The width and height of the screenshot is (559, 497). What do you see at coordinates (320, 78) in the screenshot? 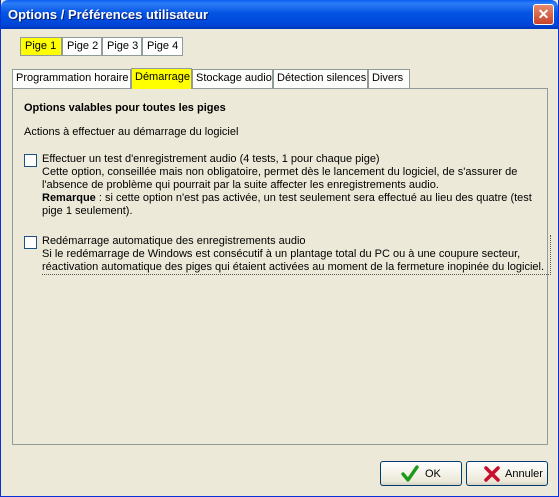
I see `tab-detection-silences: Détection silences` at bounding box center [320, 78].